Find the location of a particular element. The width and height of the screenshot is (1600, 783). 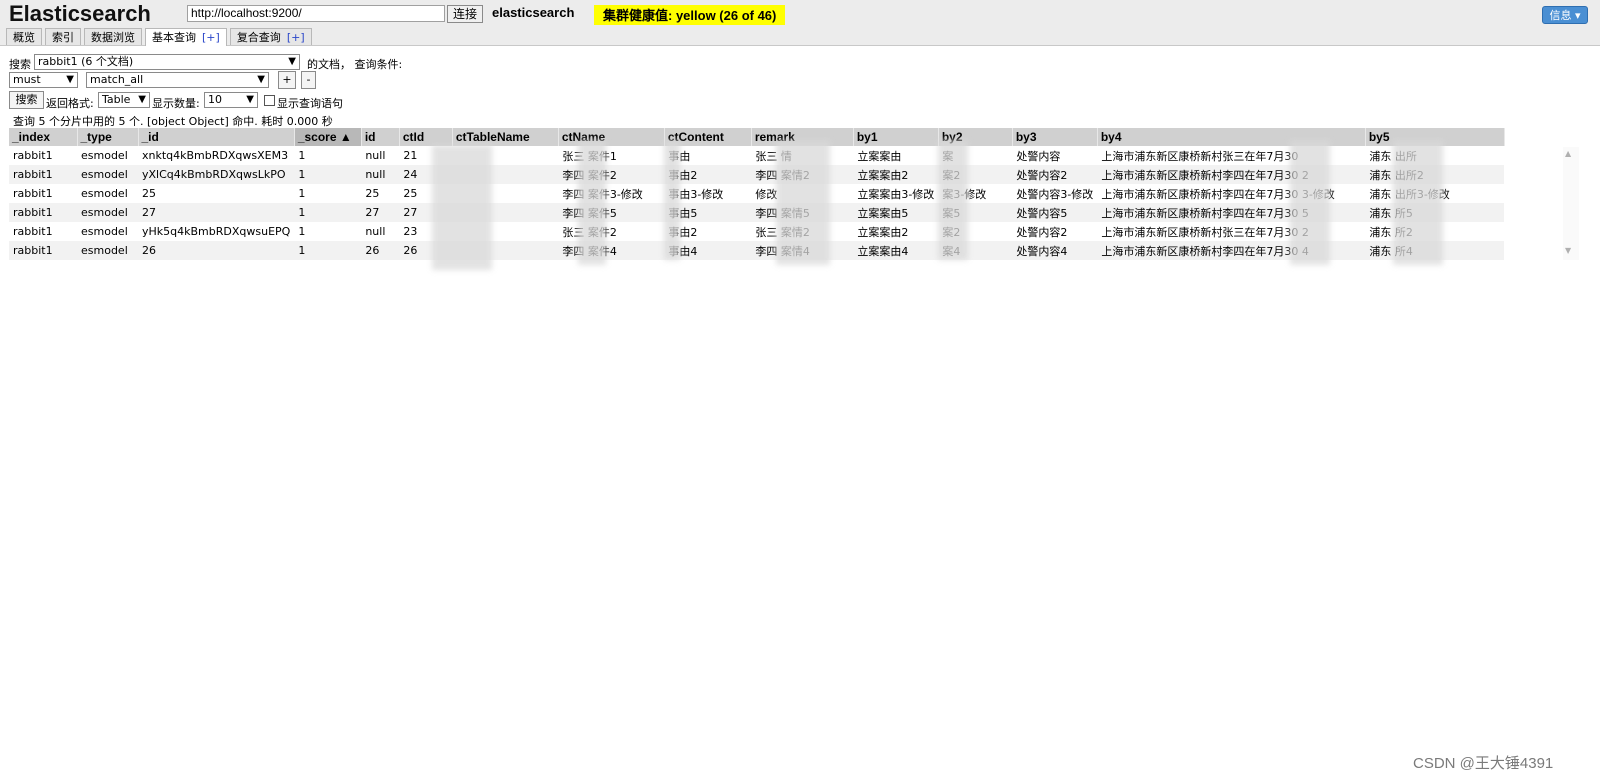

tab-basic-query: 基本查询 [+] is located at coordinates (186, 37).